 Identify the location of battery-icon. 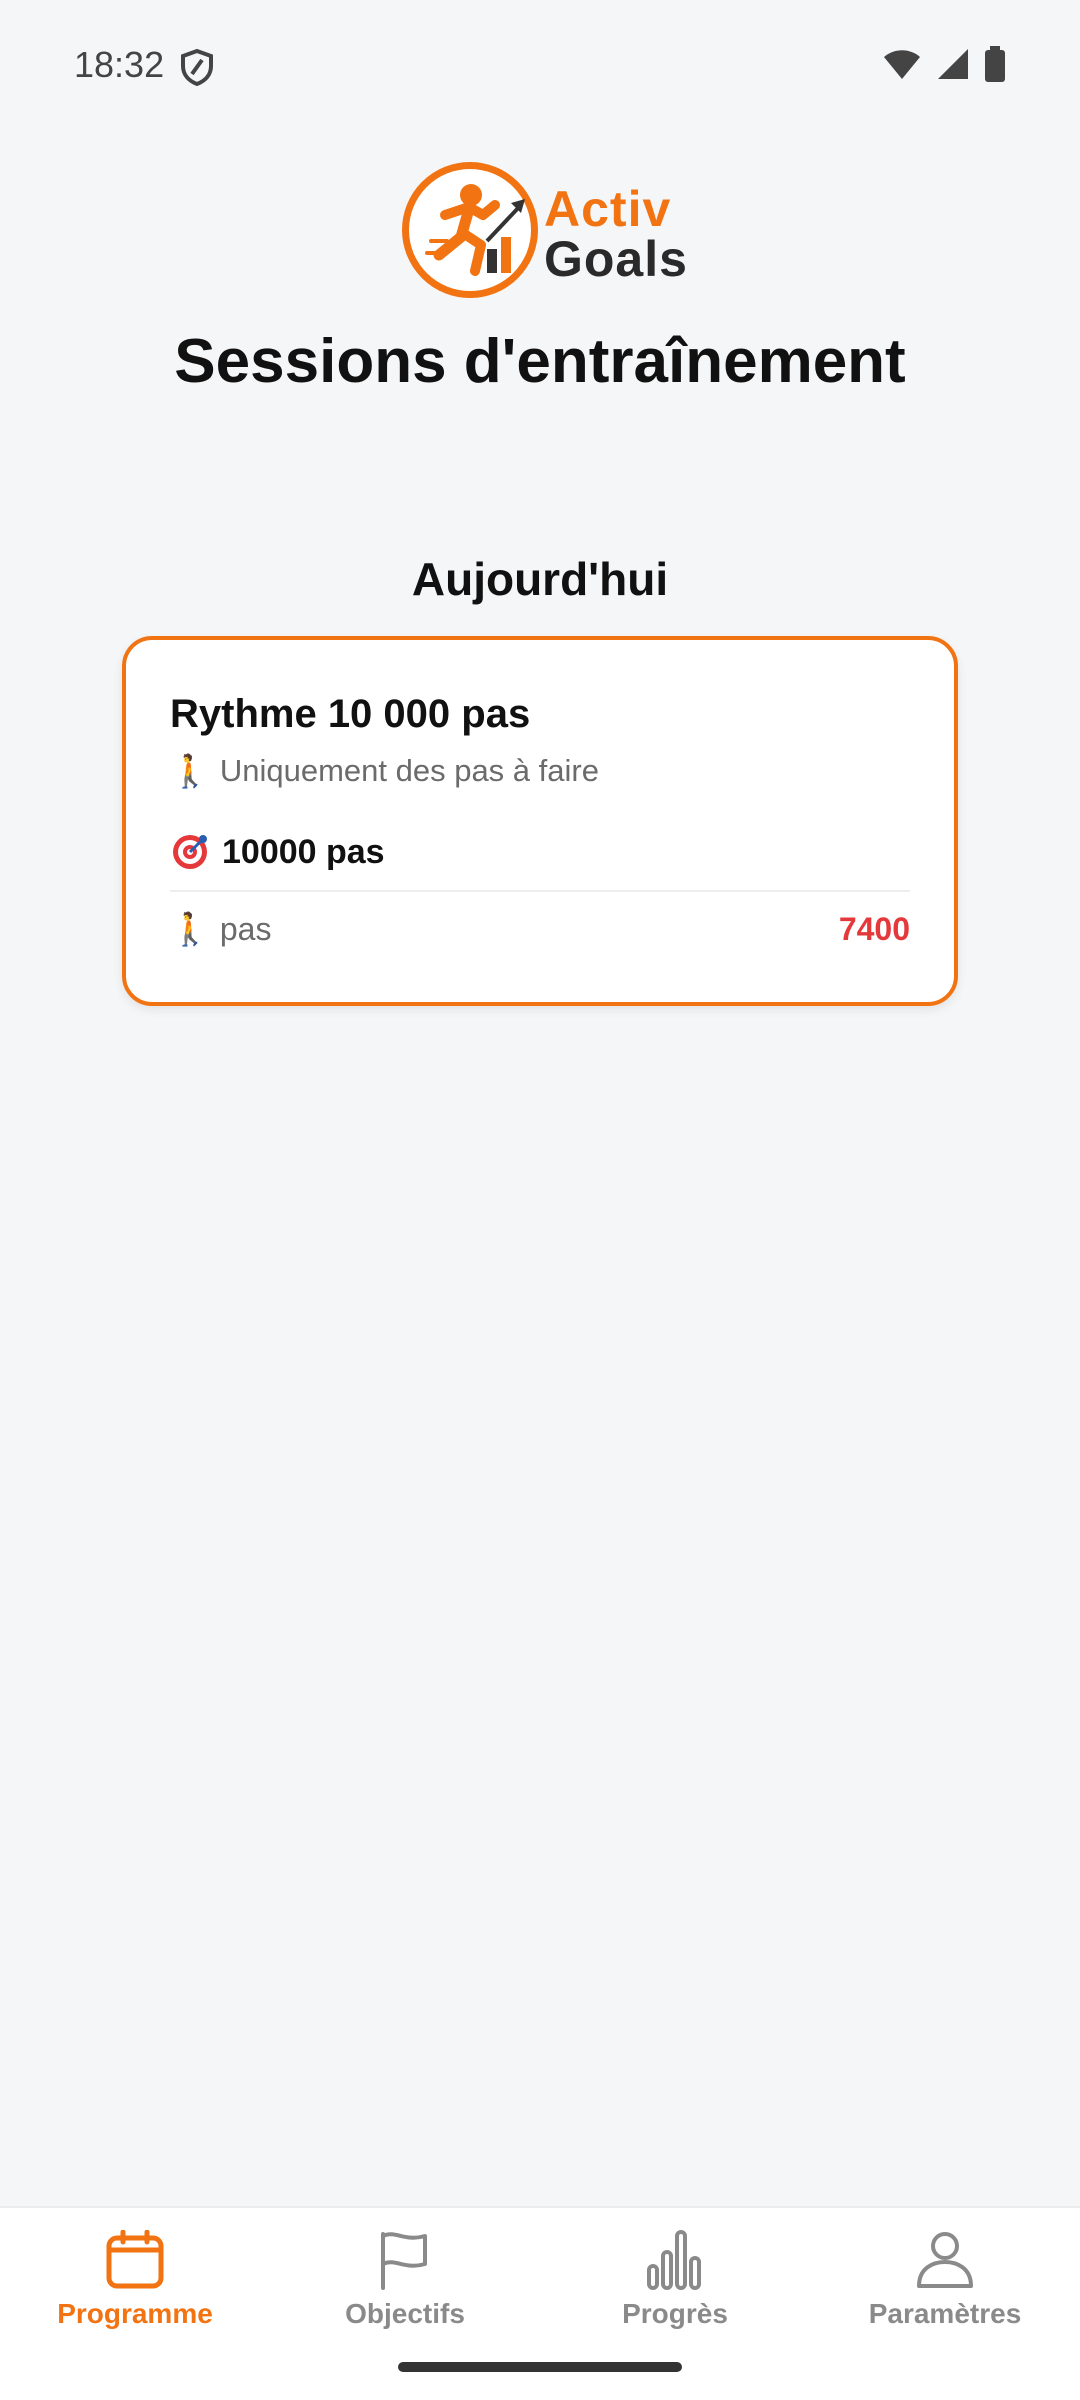
(995, 64).